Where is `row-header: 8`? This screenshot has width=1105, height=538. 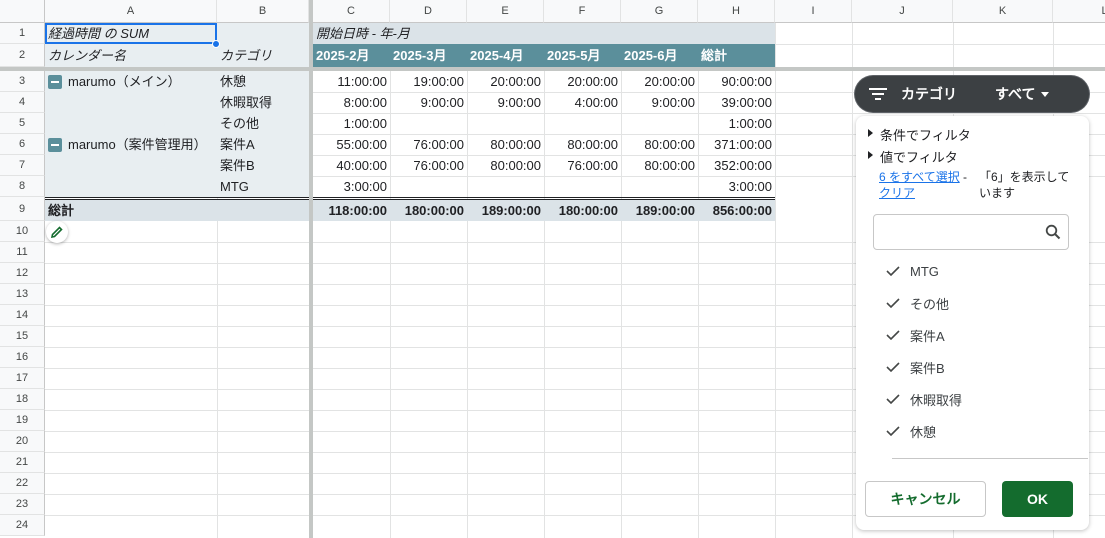
row-header: 8 is located at coordinates (22, 186).